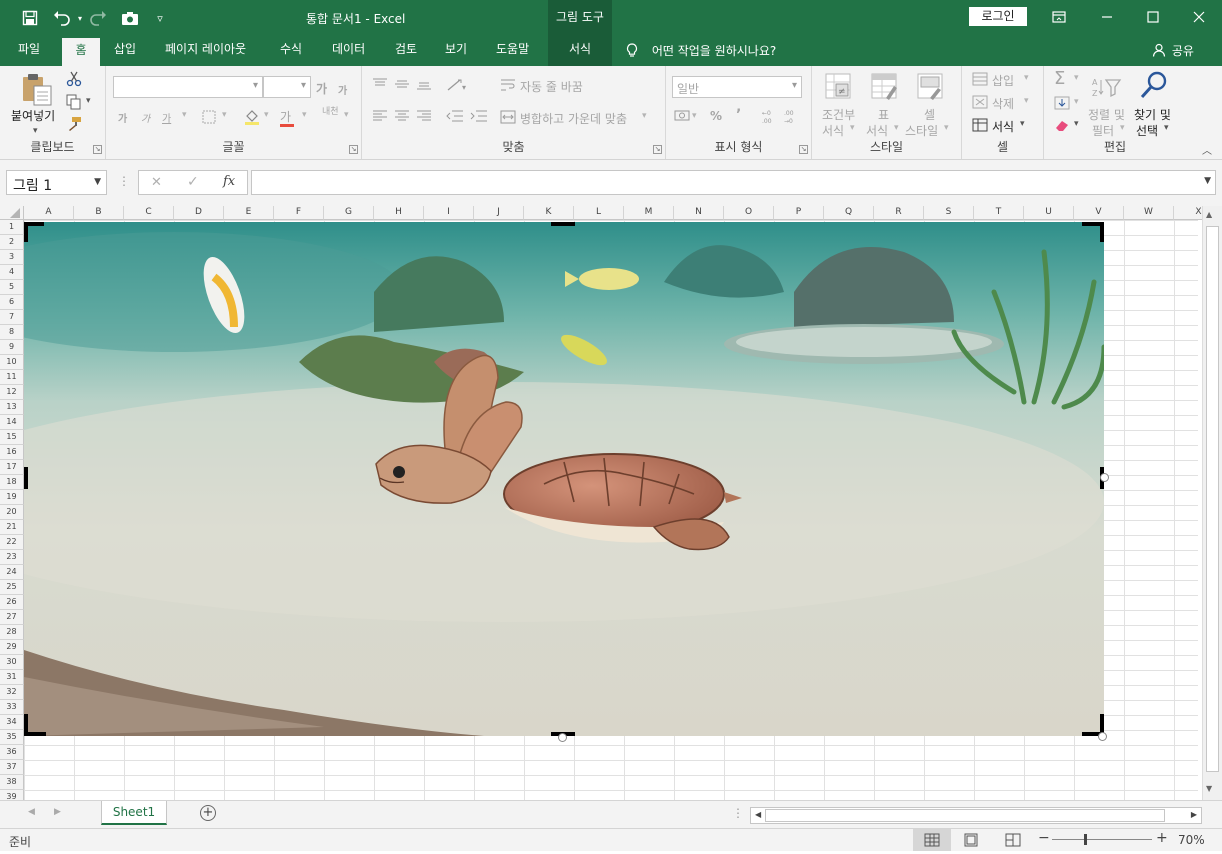 The width and height of the screenshot is (1222, 854). I want to click on page-layout-view-icon, so click(971, 841).